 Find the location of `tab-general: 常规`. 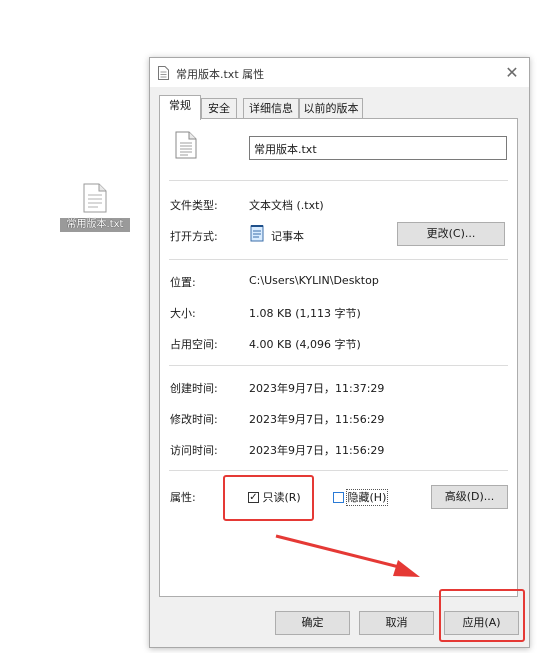

tab-general: 常规 is located at coordinates (180, 107).